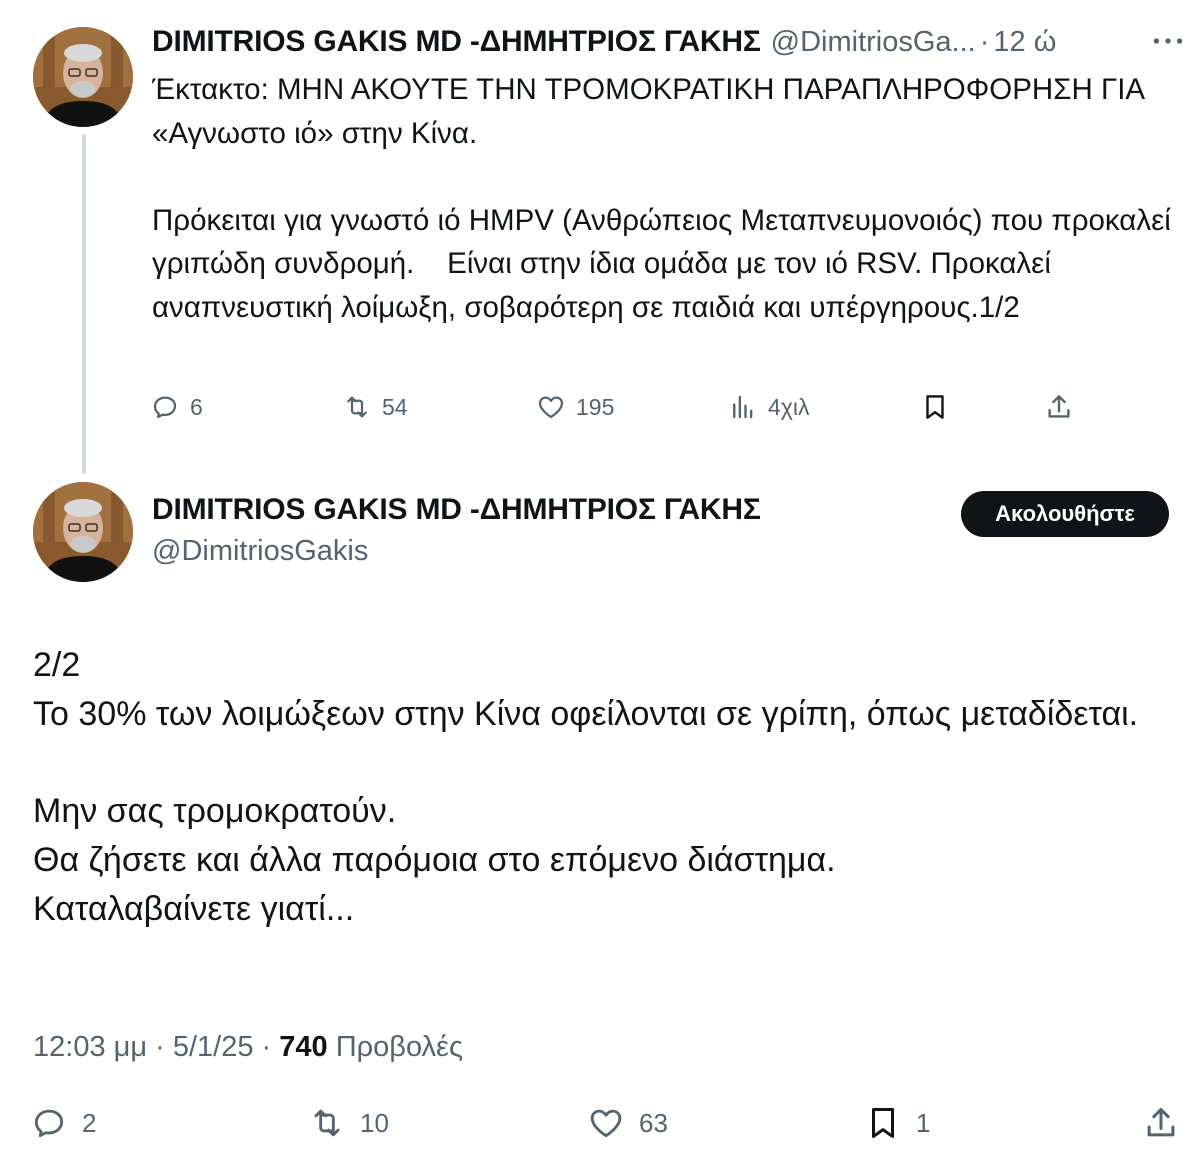  I want to click on tweet-actions: 2 10 63 1, so click(605, 1123).